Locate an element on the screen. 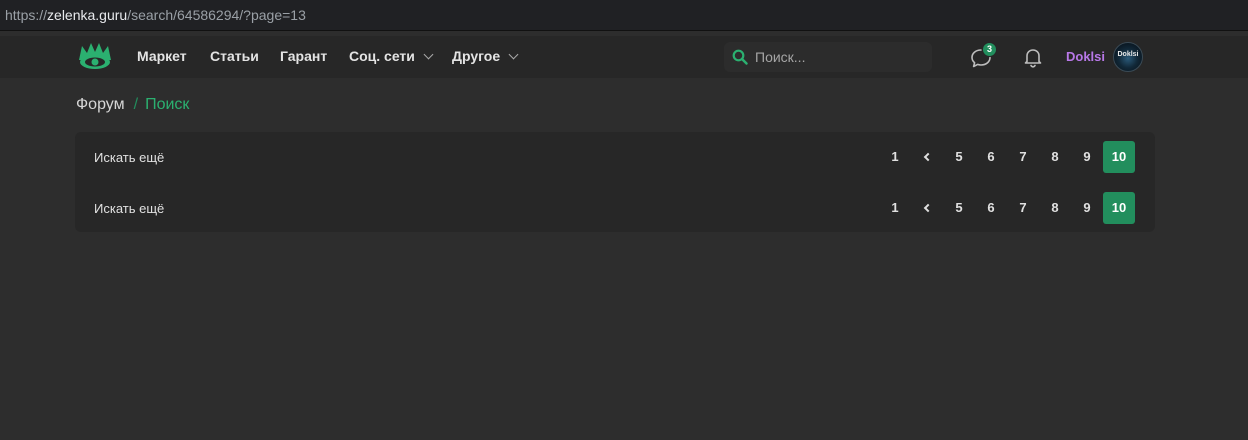 The width and height of the screenshot is (1248, 440). nav-articles-label: Статьи is located at coordinates (234, 56).